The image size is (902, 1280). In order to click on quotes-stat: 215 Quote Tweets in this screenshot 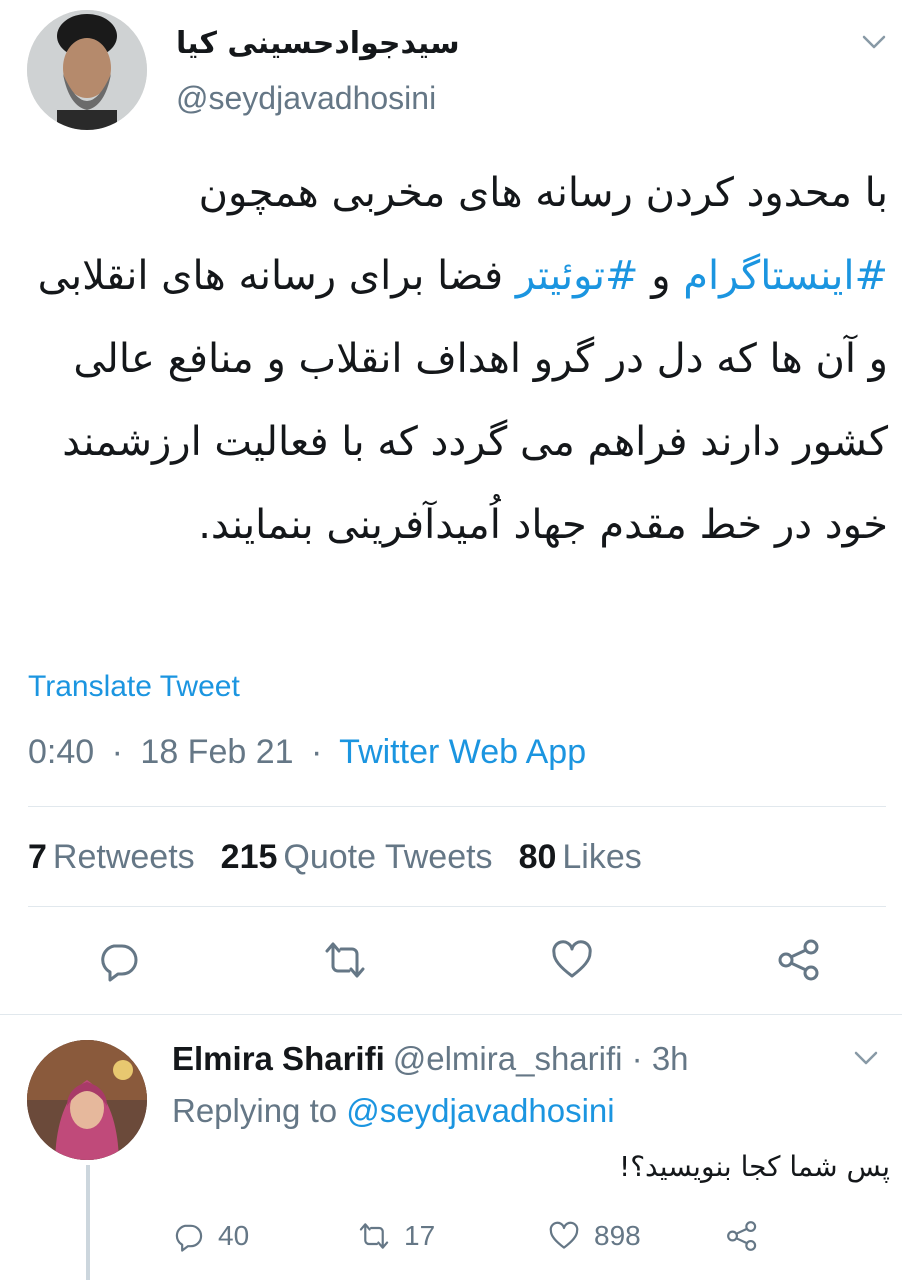, I will do `click(357, 857)`.